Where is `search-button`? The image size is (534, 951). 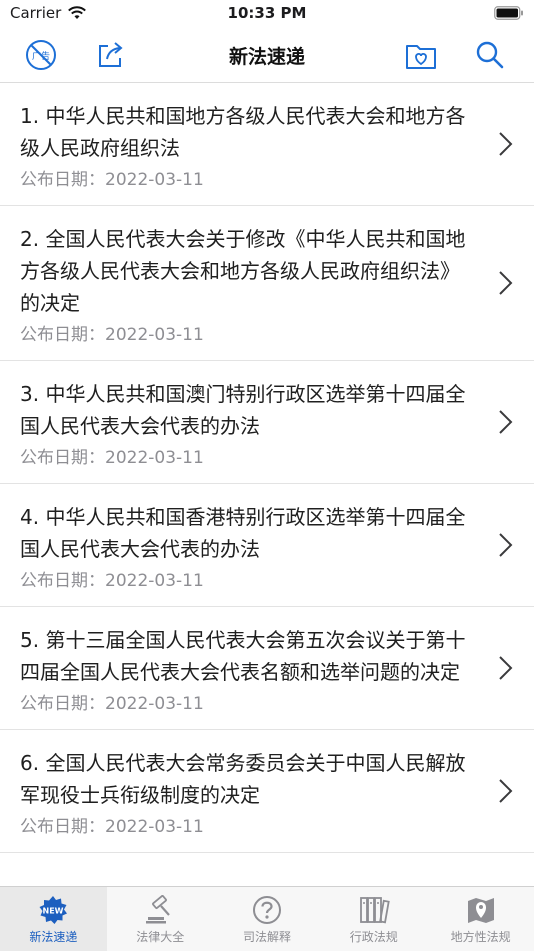
search-button is located at coordinates (490, 55).